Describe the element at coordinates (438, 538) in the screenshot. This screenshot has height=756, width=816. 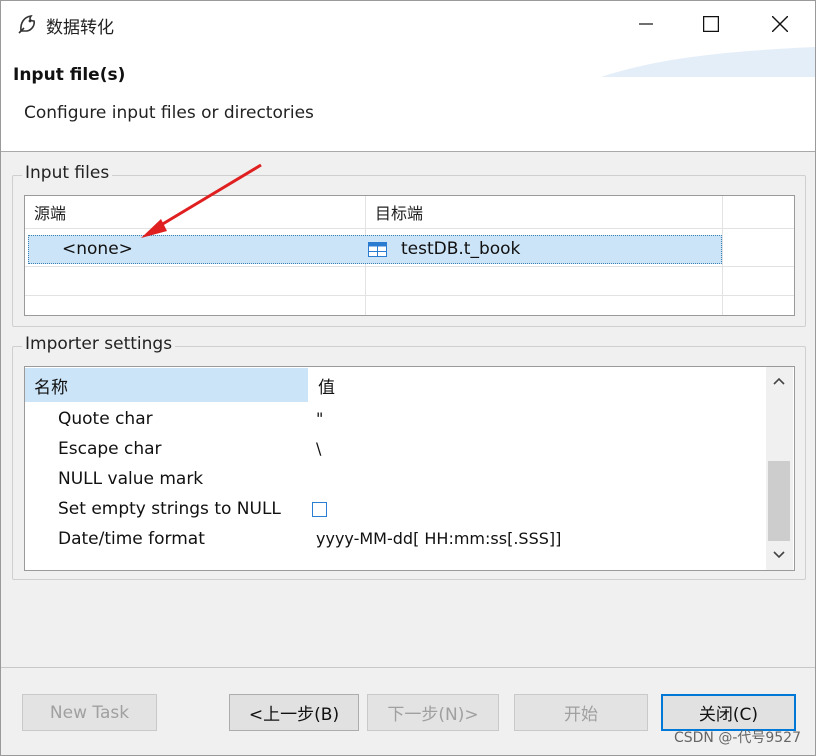
I see `property-value: yyyy-MM-dd[ HH:mm:ss[.SSS]]` at that location.